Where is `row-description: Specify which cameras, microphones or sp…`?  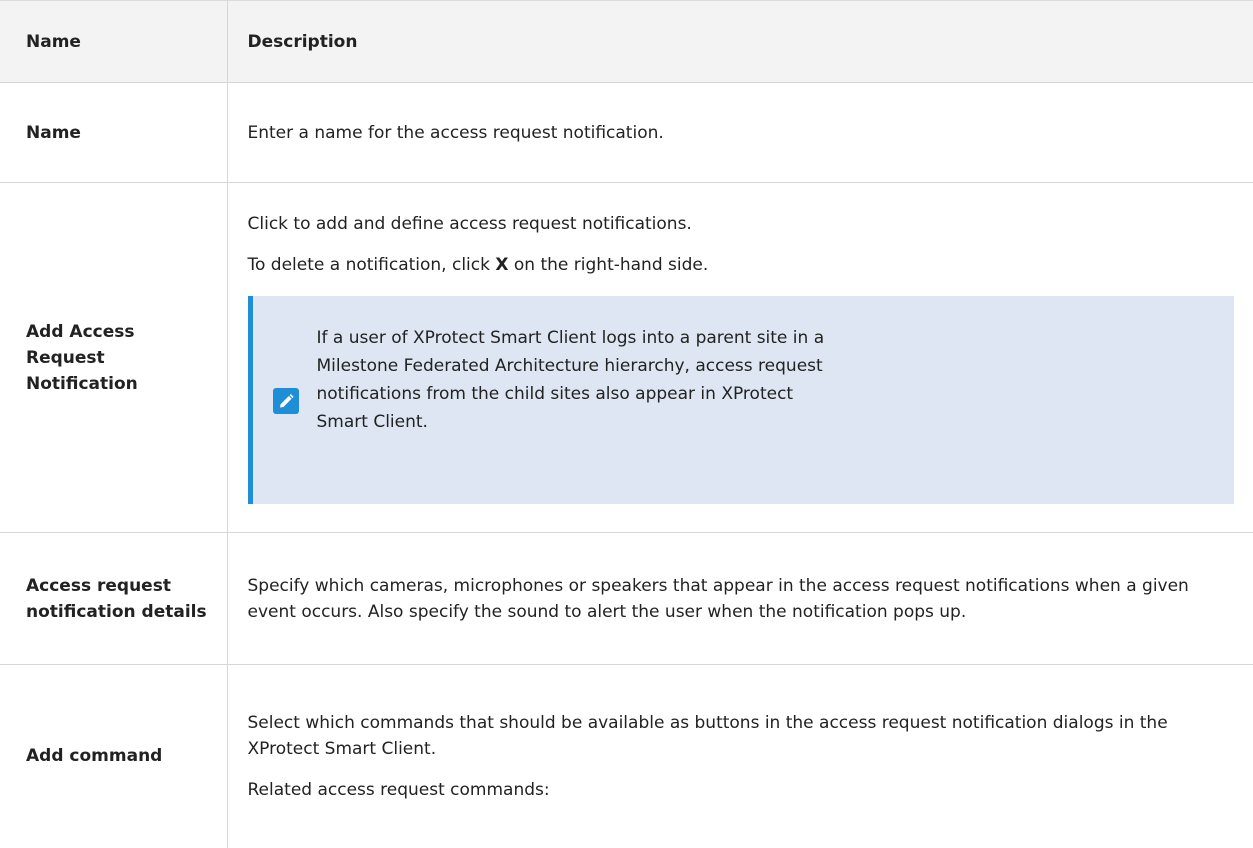
row-description: Specify which cameras, microphones or sp… is located at coordinates (739, 598).